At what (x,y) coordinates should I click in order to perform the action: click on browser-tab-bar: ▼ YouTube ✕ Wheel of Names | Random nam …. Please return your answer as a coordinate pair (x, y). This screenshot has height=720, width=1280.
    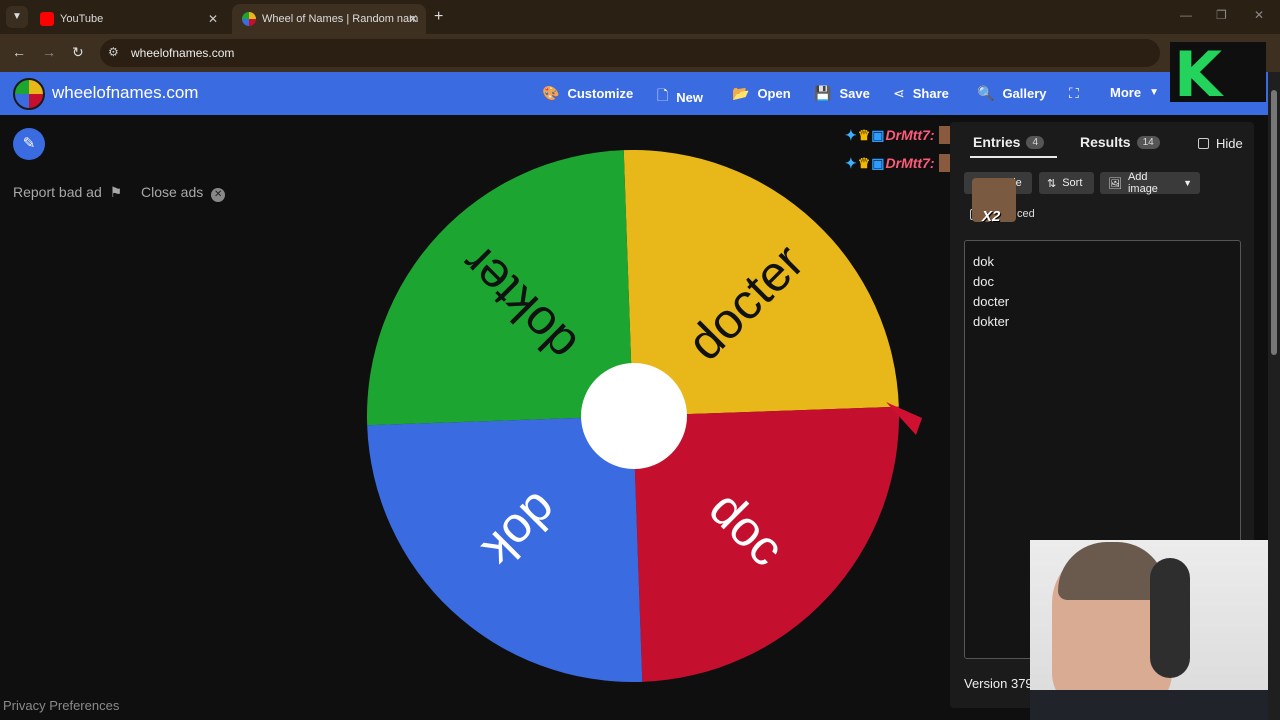
    Looking at the image, I should click on (640, 17).